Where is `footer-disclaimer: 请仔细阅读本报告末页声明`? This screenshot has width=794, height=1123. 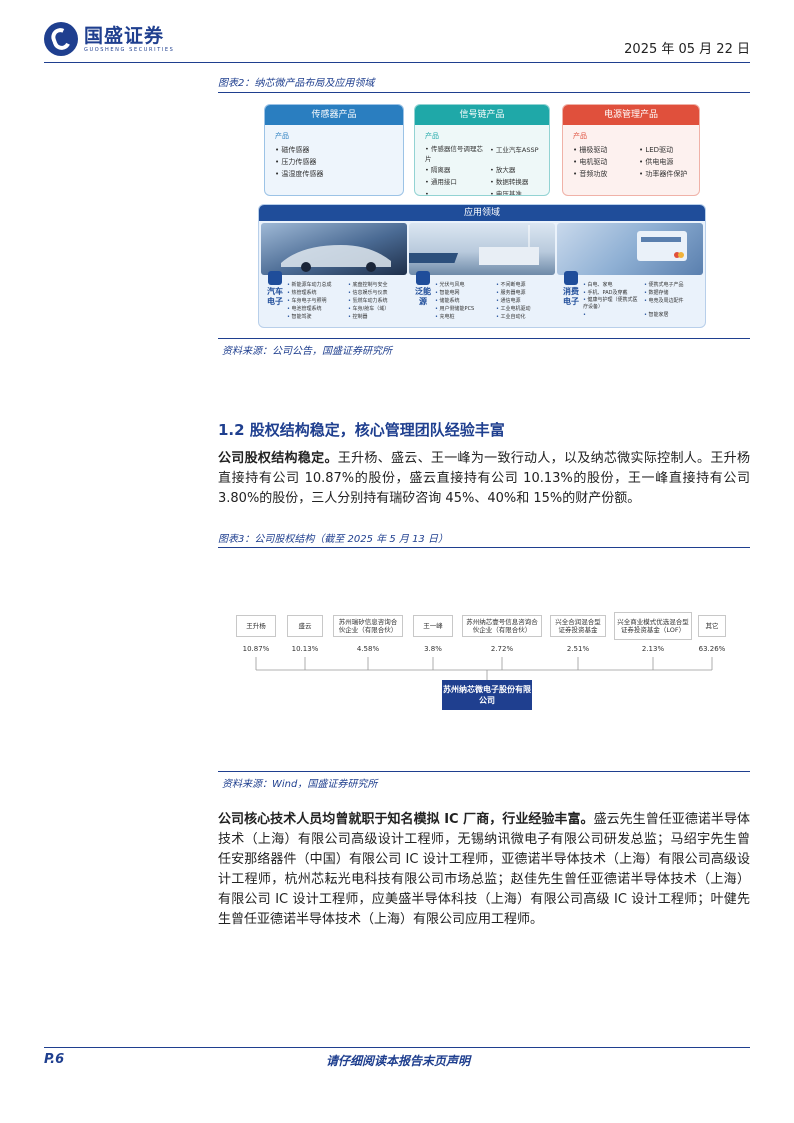 footer-disclaimer: 请仔细阅读本报告末页声明 is located at coordinates (398, 1061).